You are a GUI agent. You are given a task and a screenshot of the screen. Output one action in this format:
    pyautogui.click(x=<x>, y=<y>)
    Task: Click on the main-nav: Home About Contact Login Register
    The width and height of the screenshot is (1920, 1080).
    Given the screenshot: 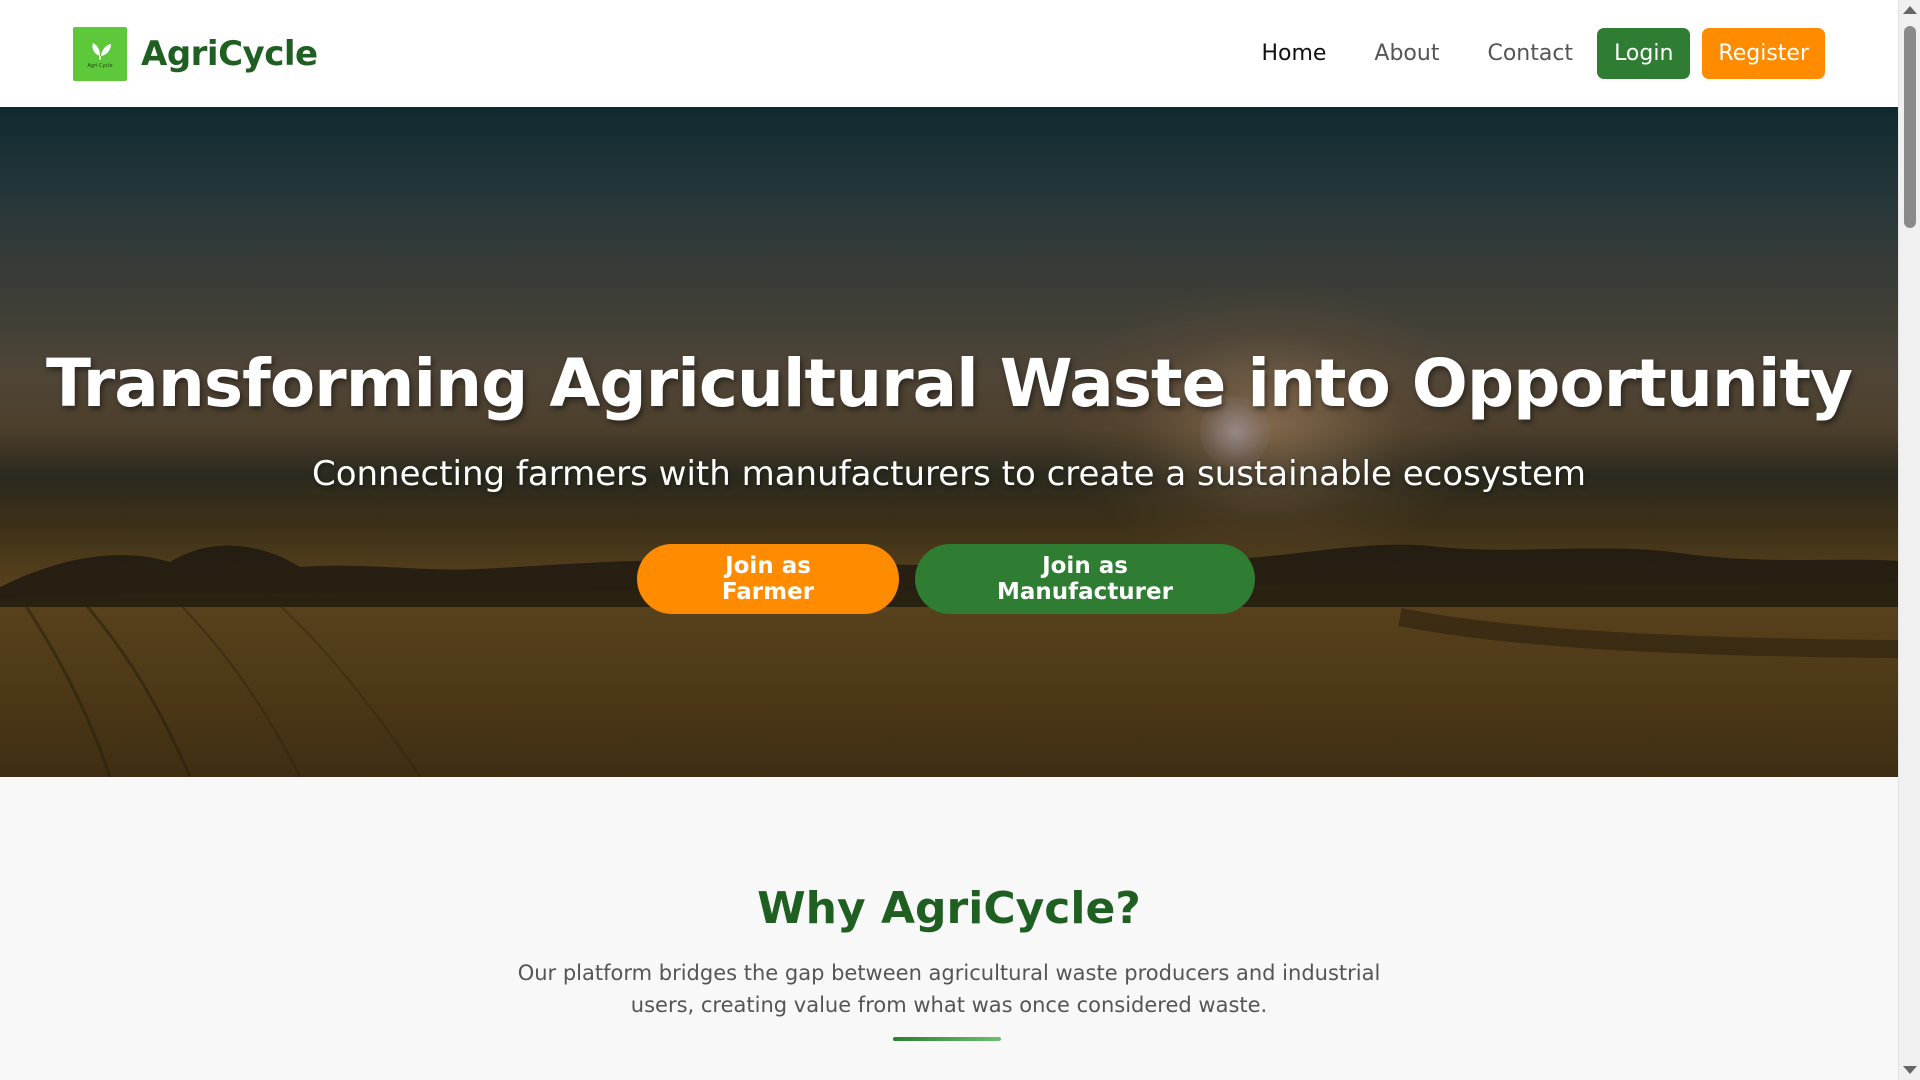 What is the action you would take?
    pyautogui.click(x=1543, y=53)
    